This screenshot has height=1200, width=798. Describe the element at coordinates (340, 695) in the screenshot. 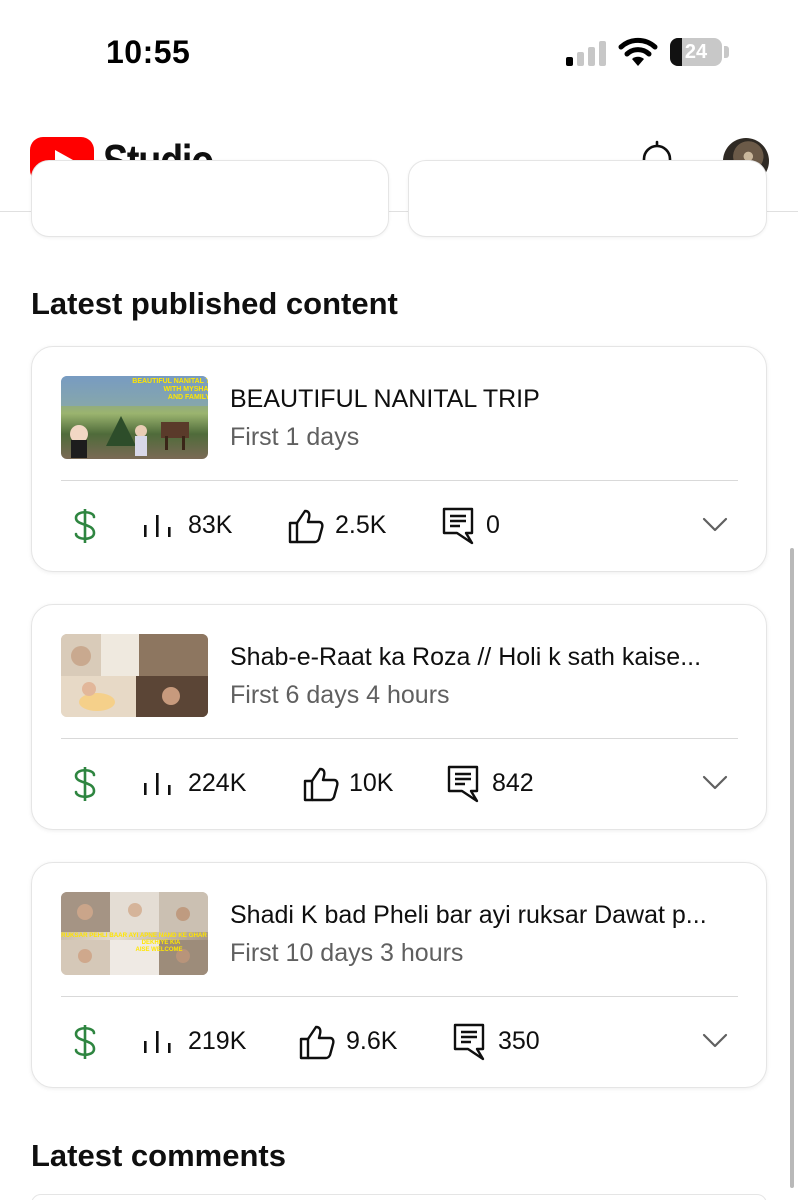

I see `video-age: First 6 days 4 hours` at that location.